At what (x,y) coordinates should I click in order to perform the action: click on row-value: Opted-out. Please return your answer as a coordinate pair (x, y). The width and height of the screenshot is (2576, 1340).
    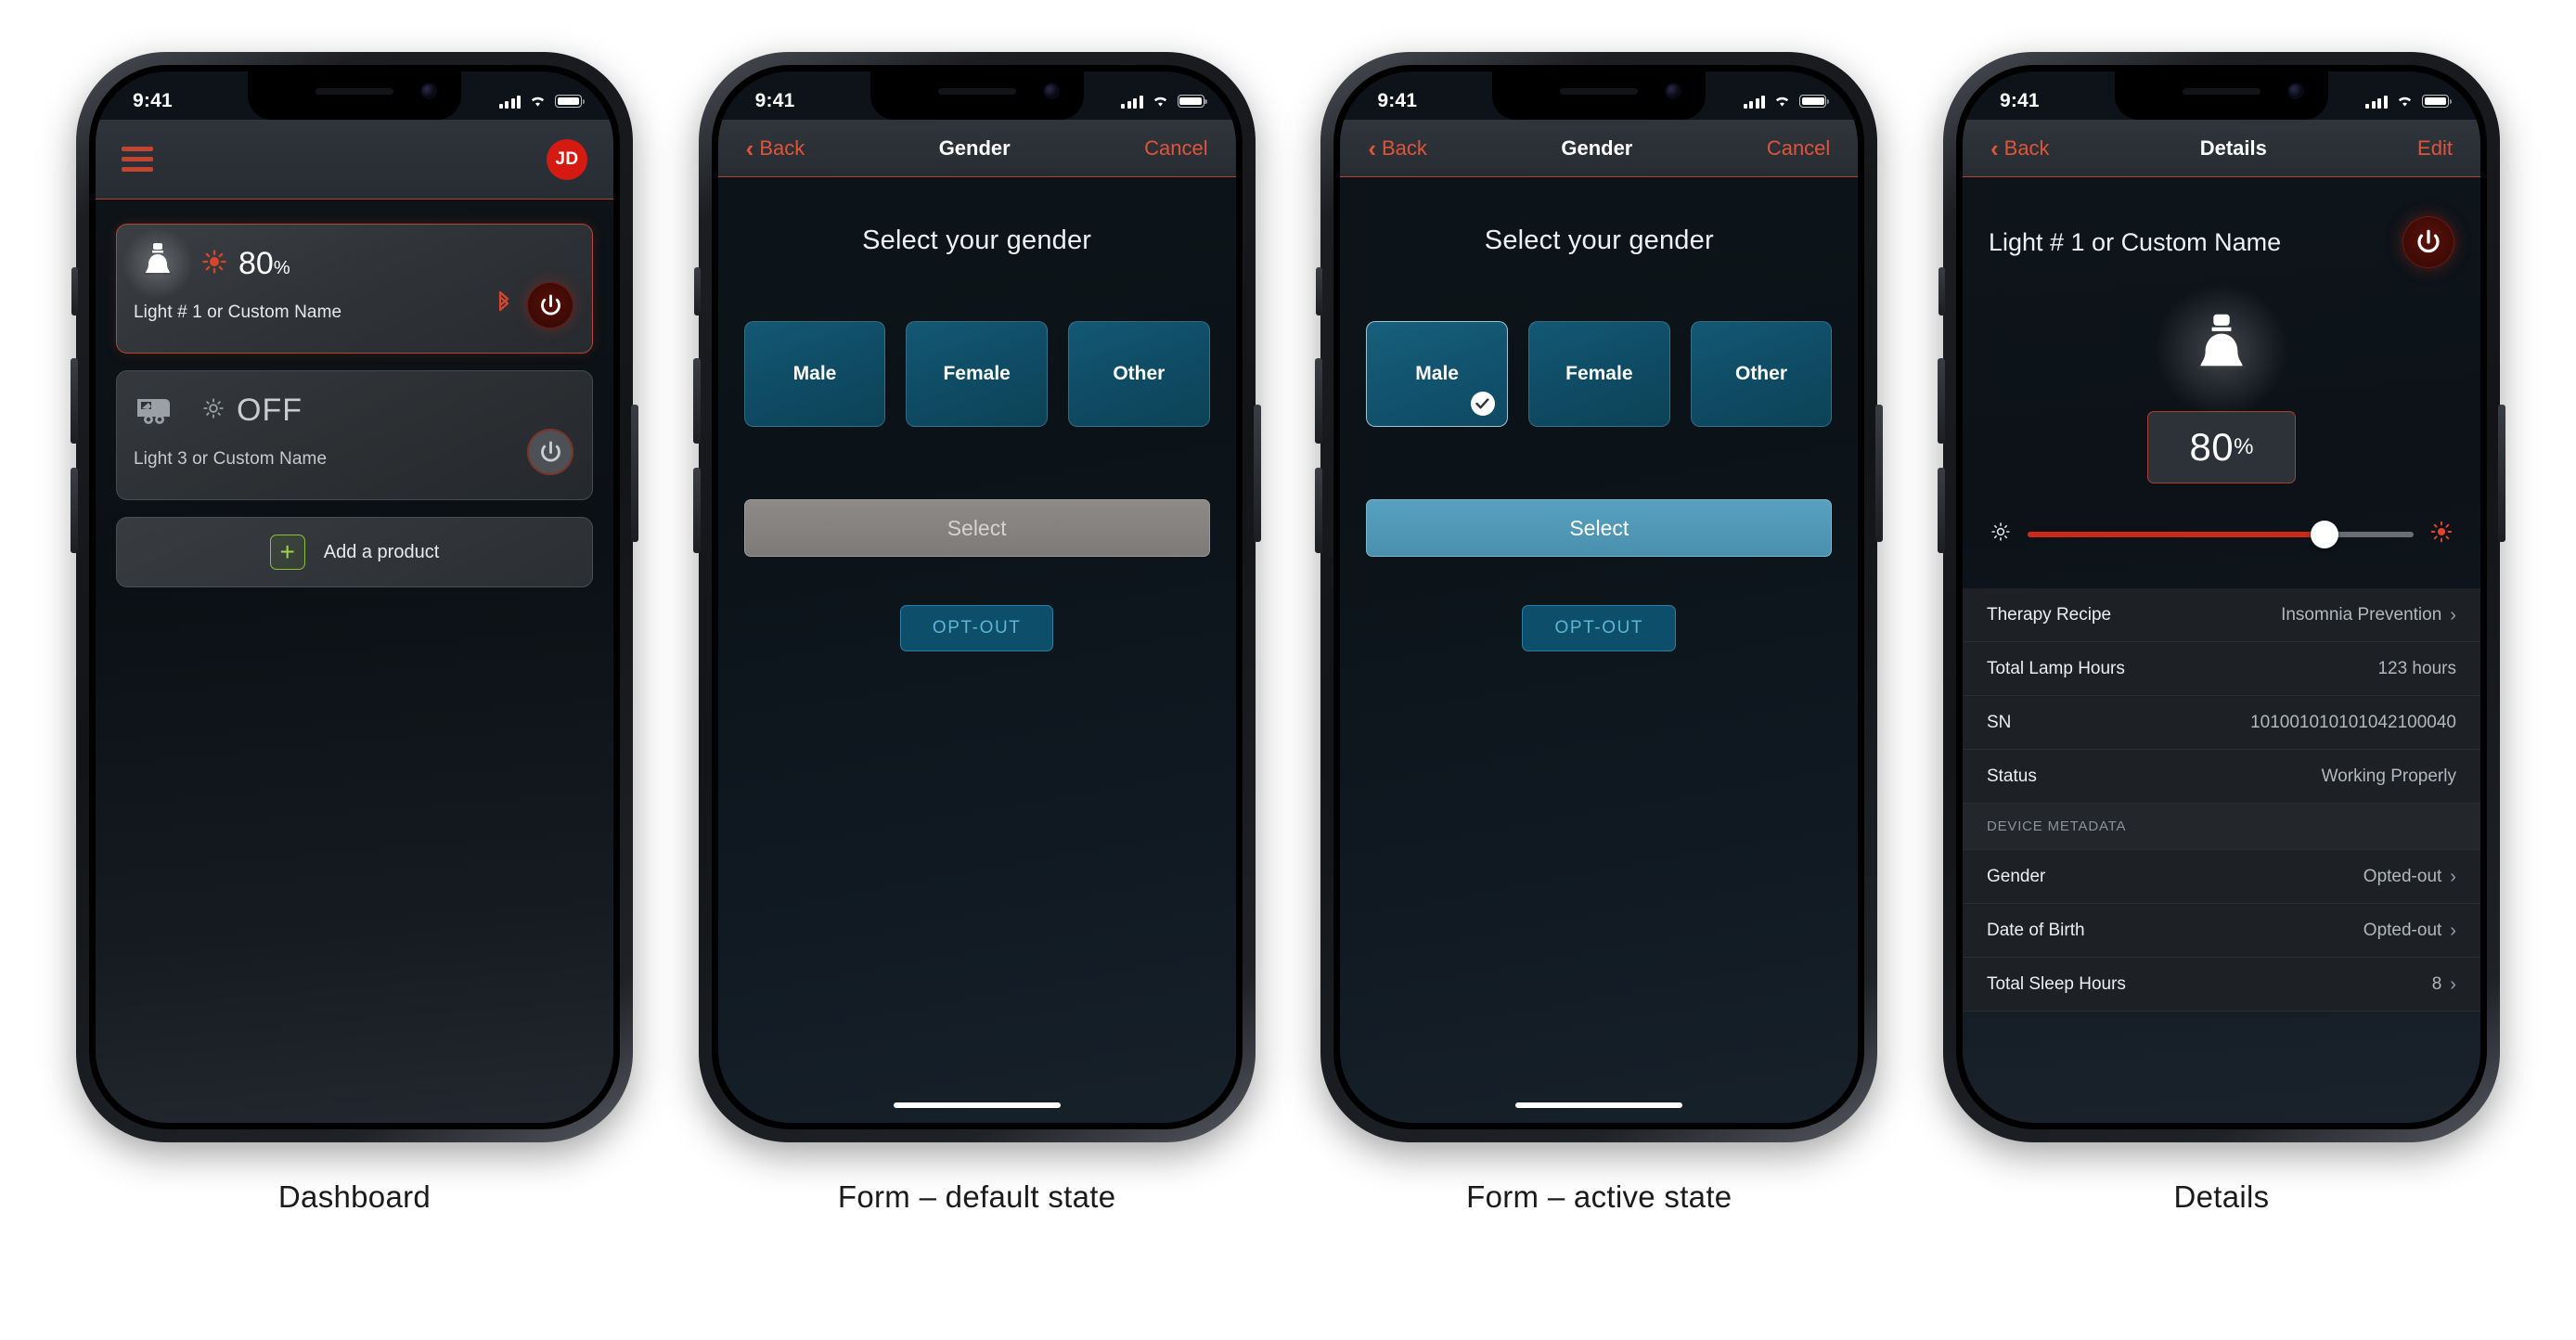
    Looking at the image, I should click on (2402, 876).